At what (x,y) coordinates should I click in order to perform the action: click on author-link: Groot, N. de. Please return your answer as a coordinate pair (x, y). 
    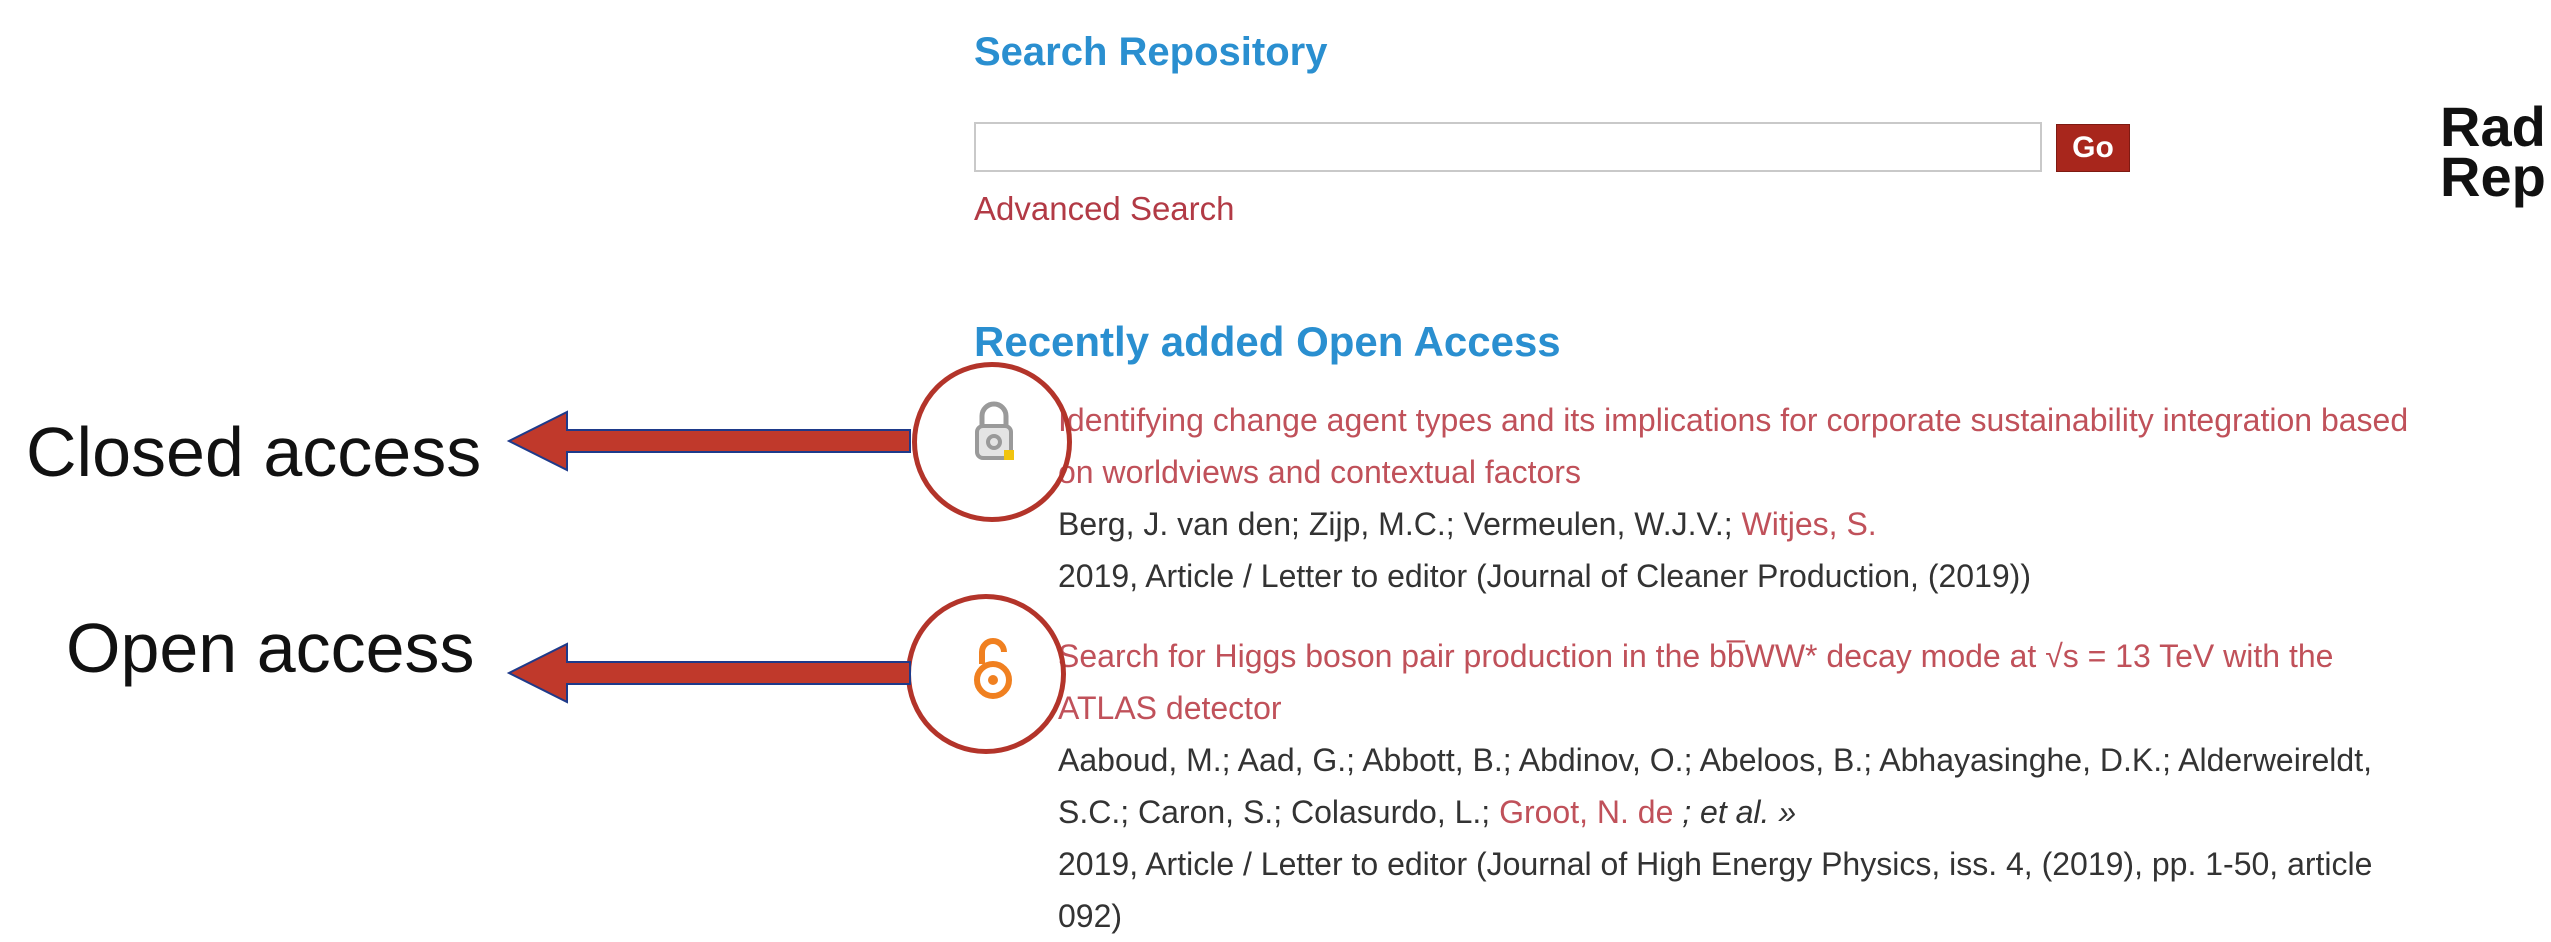
    Looking at the image, I should click on (1586, 812).